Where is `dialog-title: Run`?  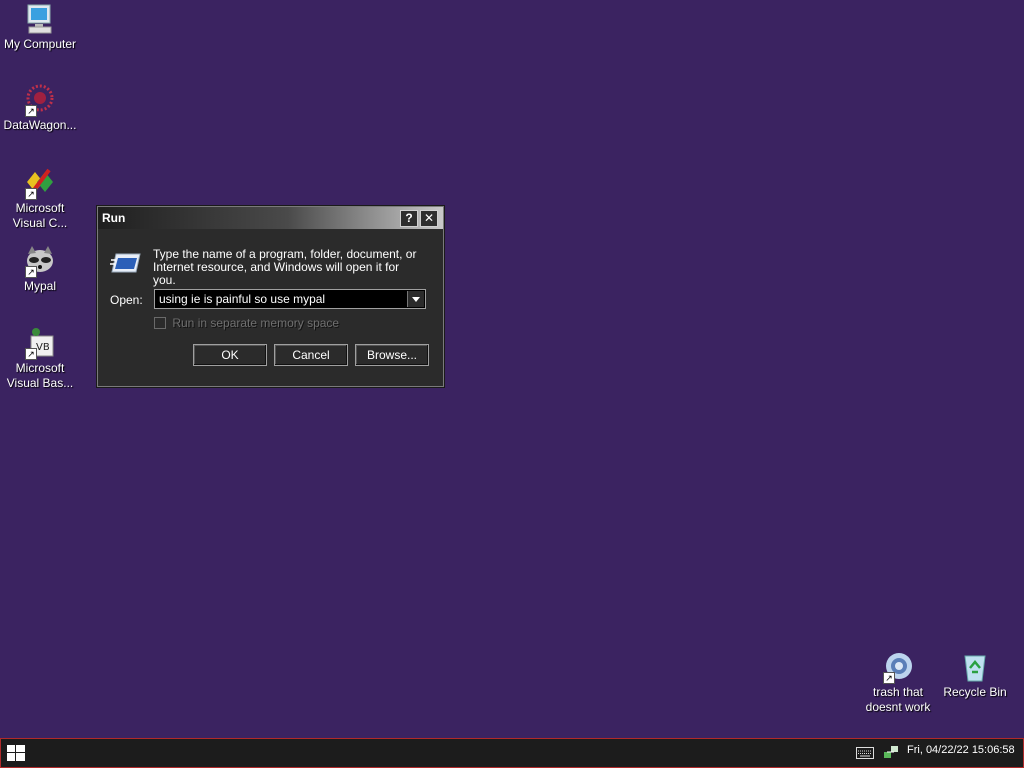 dialog-title: Run is located at coordinates (114, 218).